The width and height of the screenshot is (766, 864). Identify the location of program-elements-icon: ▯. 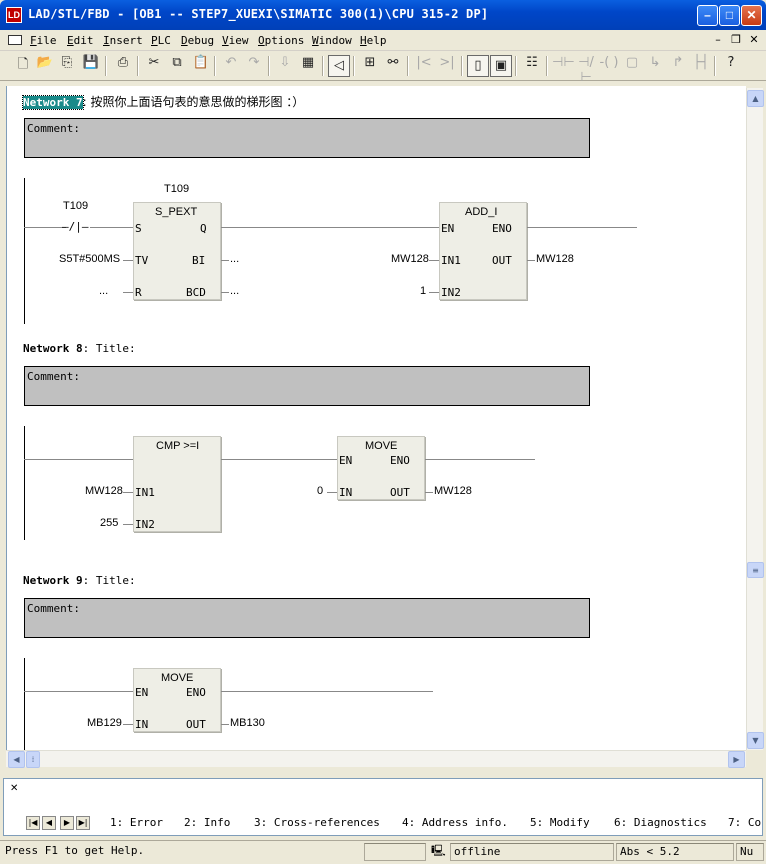
(478, 66).